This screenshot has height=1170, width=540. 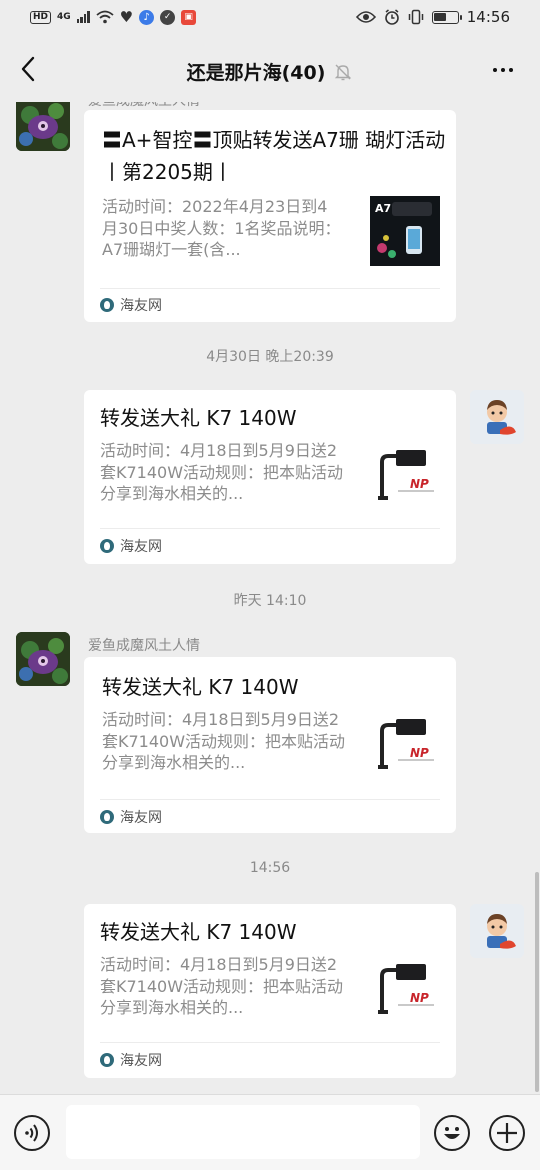 I want to click on timestamp: 4月30日 晚上20:39, so click(x=270, y=357).